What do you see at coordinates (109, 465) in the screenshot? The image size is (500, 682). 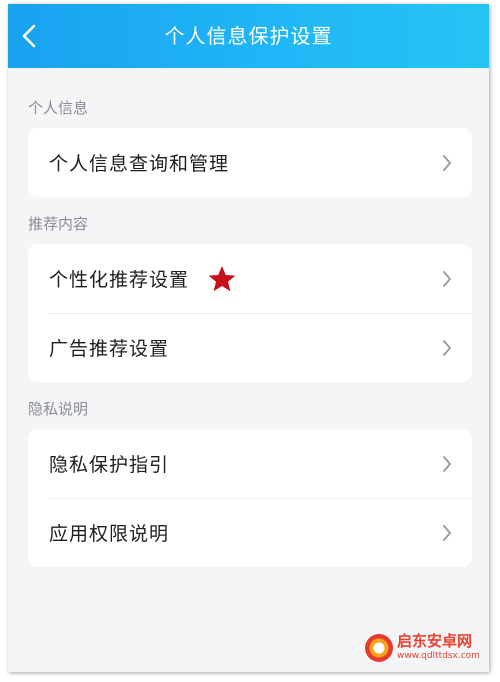 I see `list-item-label: 隐私保护指引` at bounding box center [109, 465].